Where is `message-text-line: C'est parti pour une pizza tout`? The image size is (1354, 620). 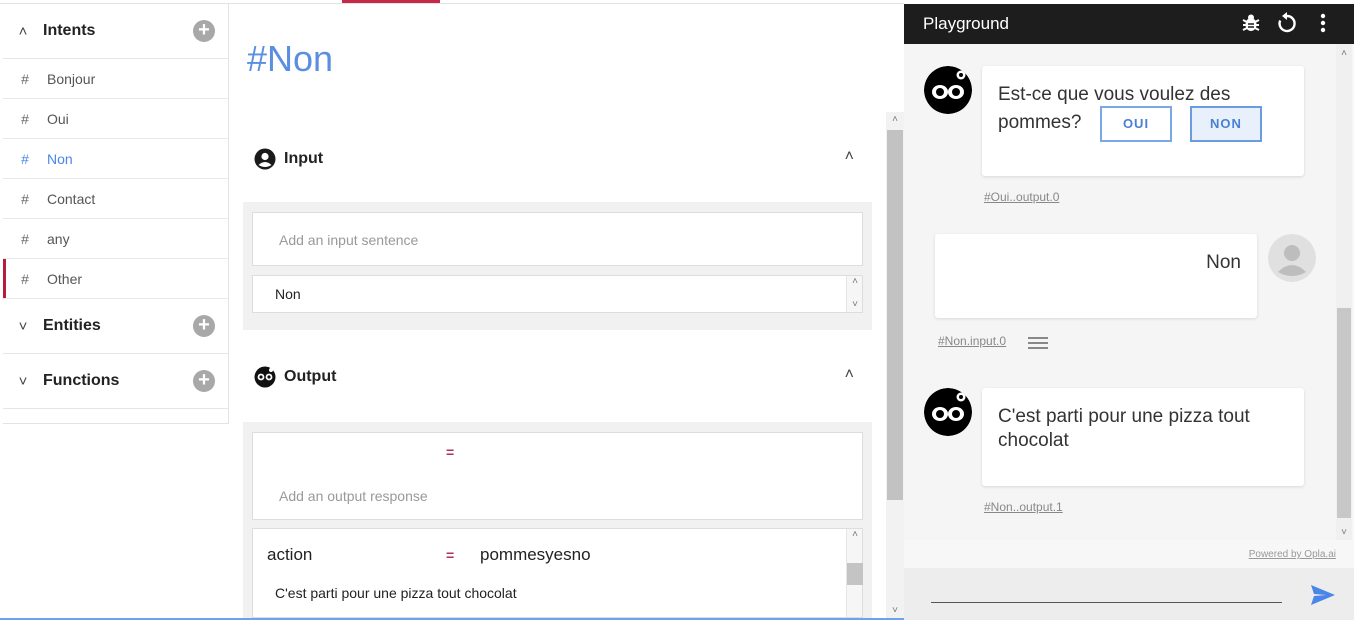 message-text-line: C'est parti pour une pizza tout is located at coordinates (1124, 416).